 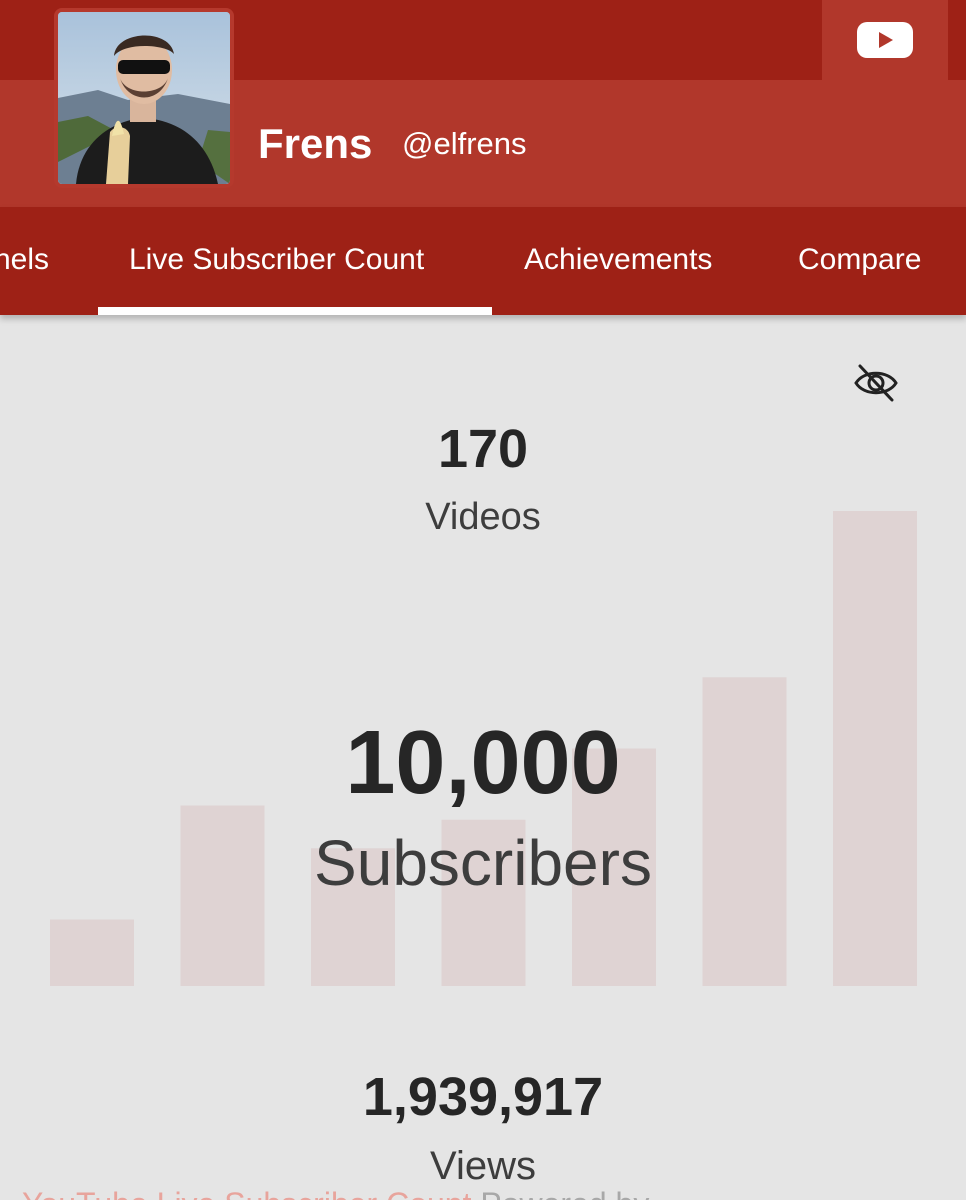 I want to click on footer-powered-by: Powered by, so click(x=564, y=1193).